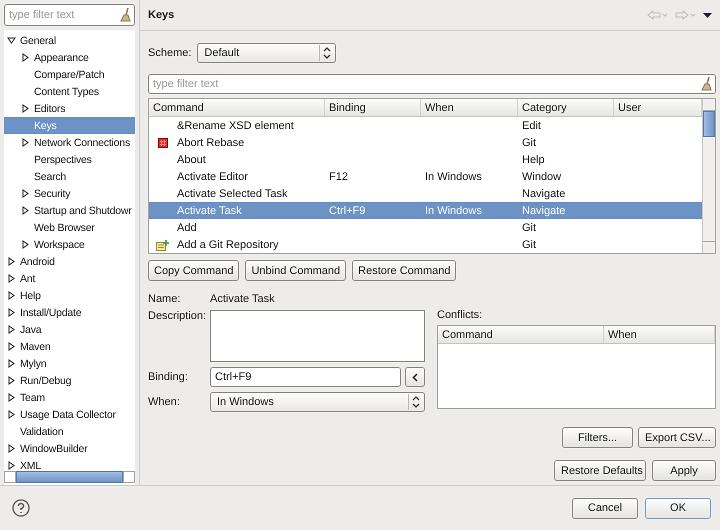 The width and height of the screenshot is (720, 530). I want to click on tree-item: Mylyn, so click(69, 363).